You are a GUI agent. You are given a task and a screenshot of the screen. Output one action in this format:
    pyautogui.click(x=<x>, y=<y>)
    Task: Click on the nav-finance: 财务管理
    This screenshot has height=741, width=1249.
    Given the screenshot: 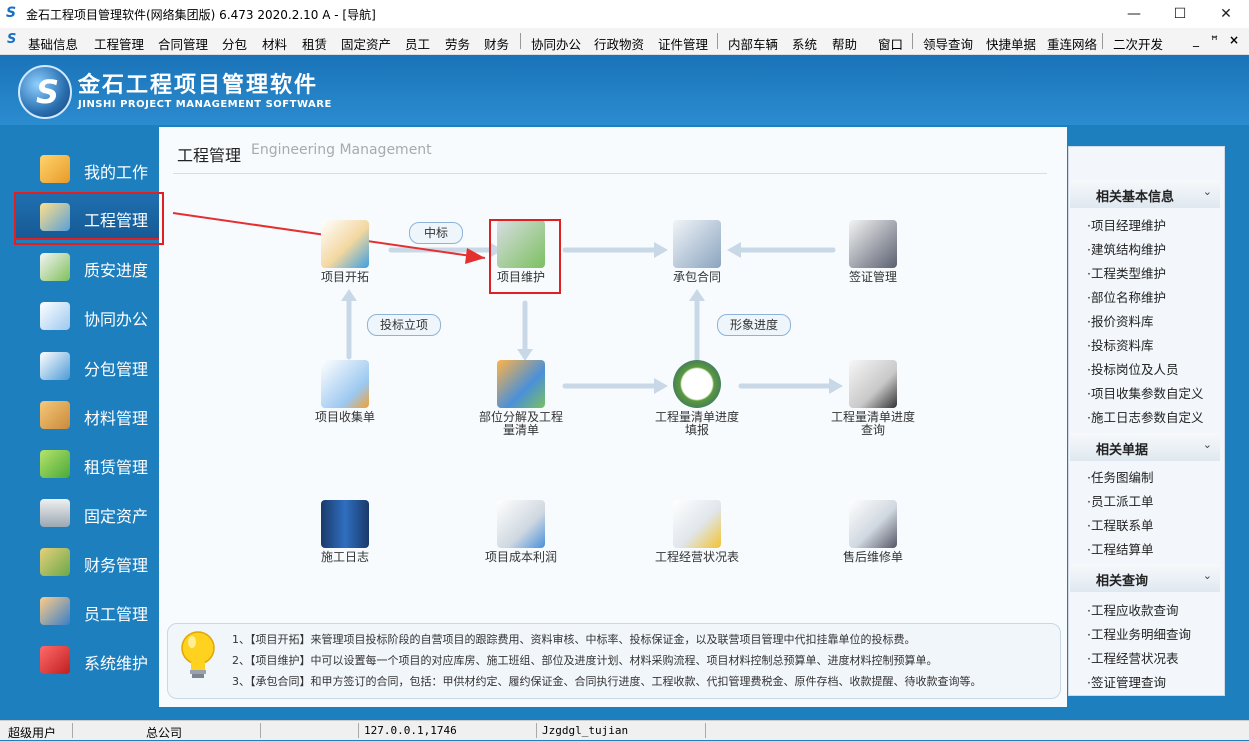 What is the action you would take?
    pyautogui.click(x=90, y=562)
    